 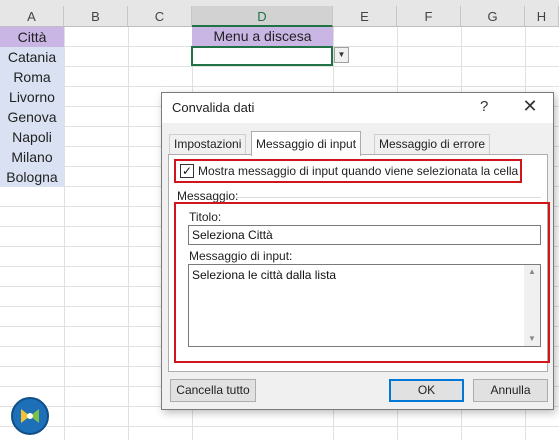 What do you see at coordinates (262, 56) in the screenshot?
I see `selected-dropdown-cell` at bounding box center [262, 56].